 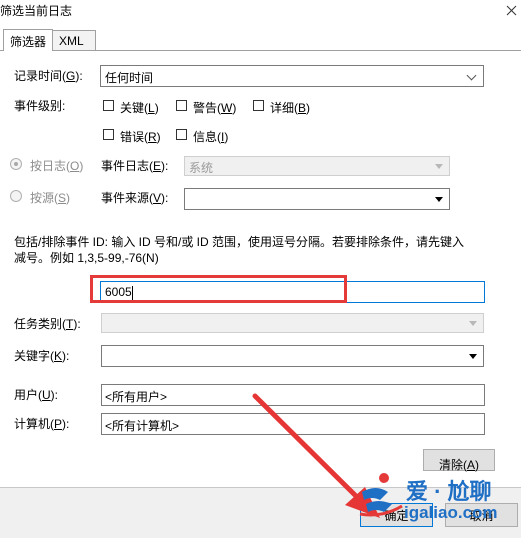 I want to click on brand-logo-icon, so click(x=381, y=495).